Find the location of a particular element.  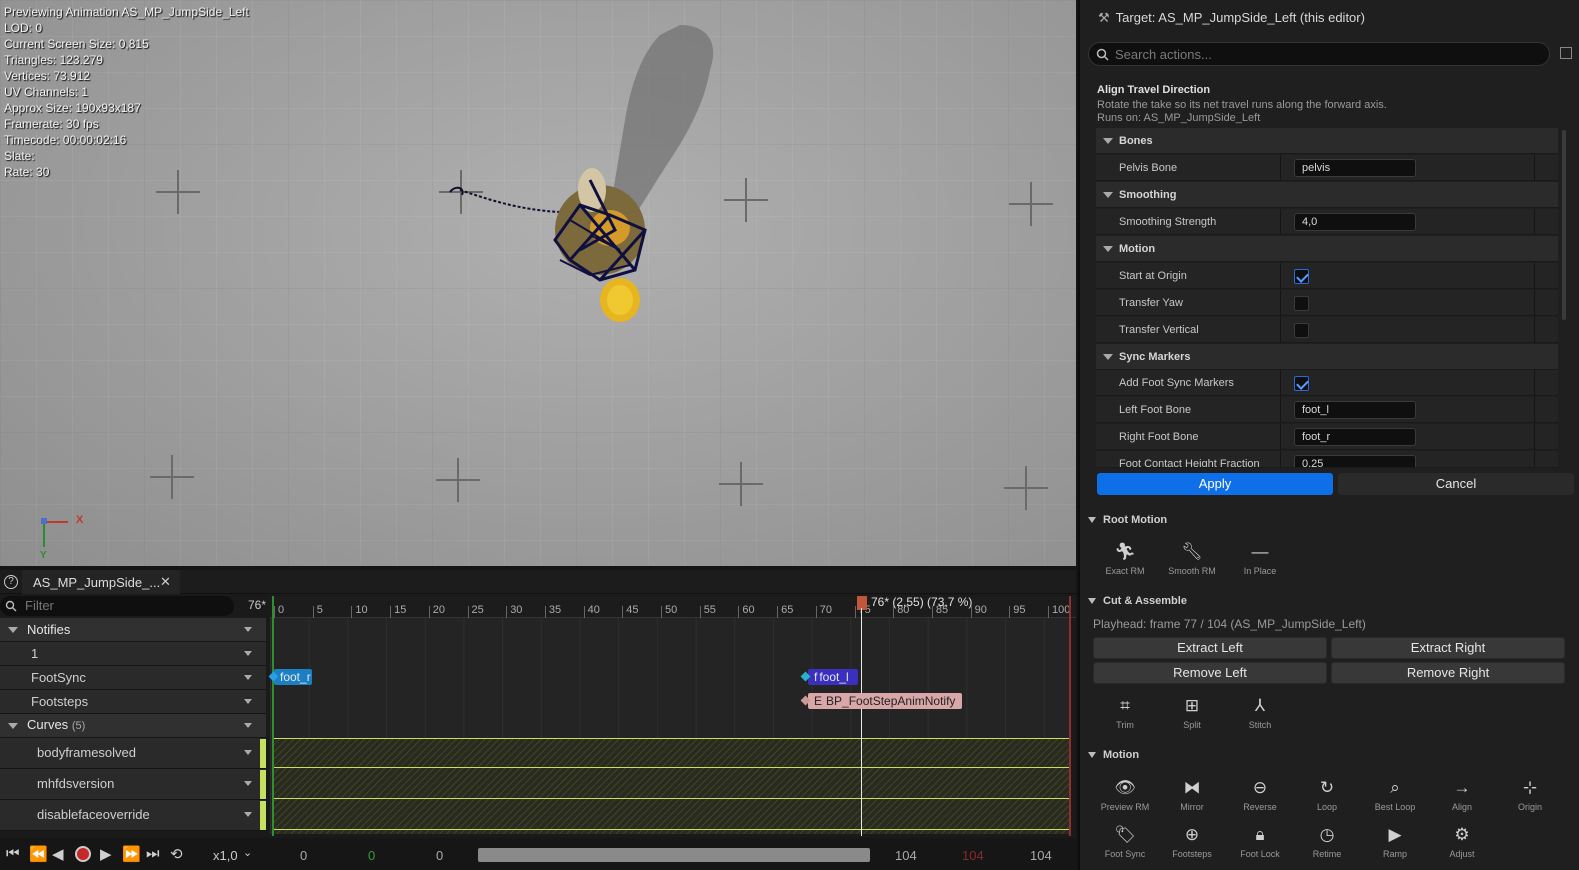

track-curve-bodyframesolved: bodyframesolved is located at coordinates (133, 753).